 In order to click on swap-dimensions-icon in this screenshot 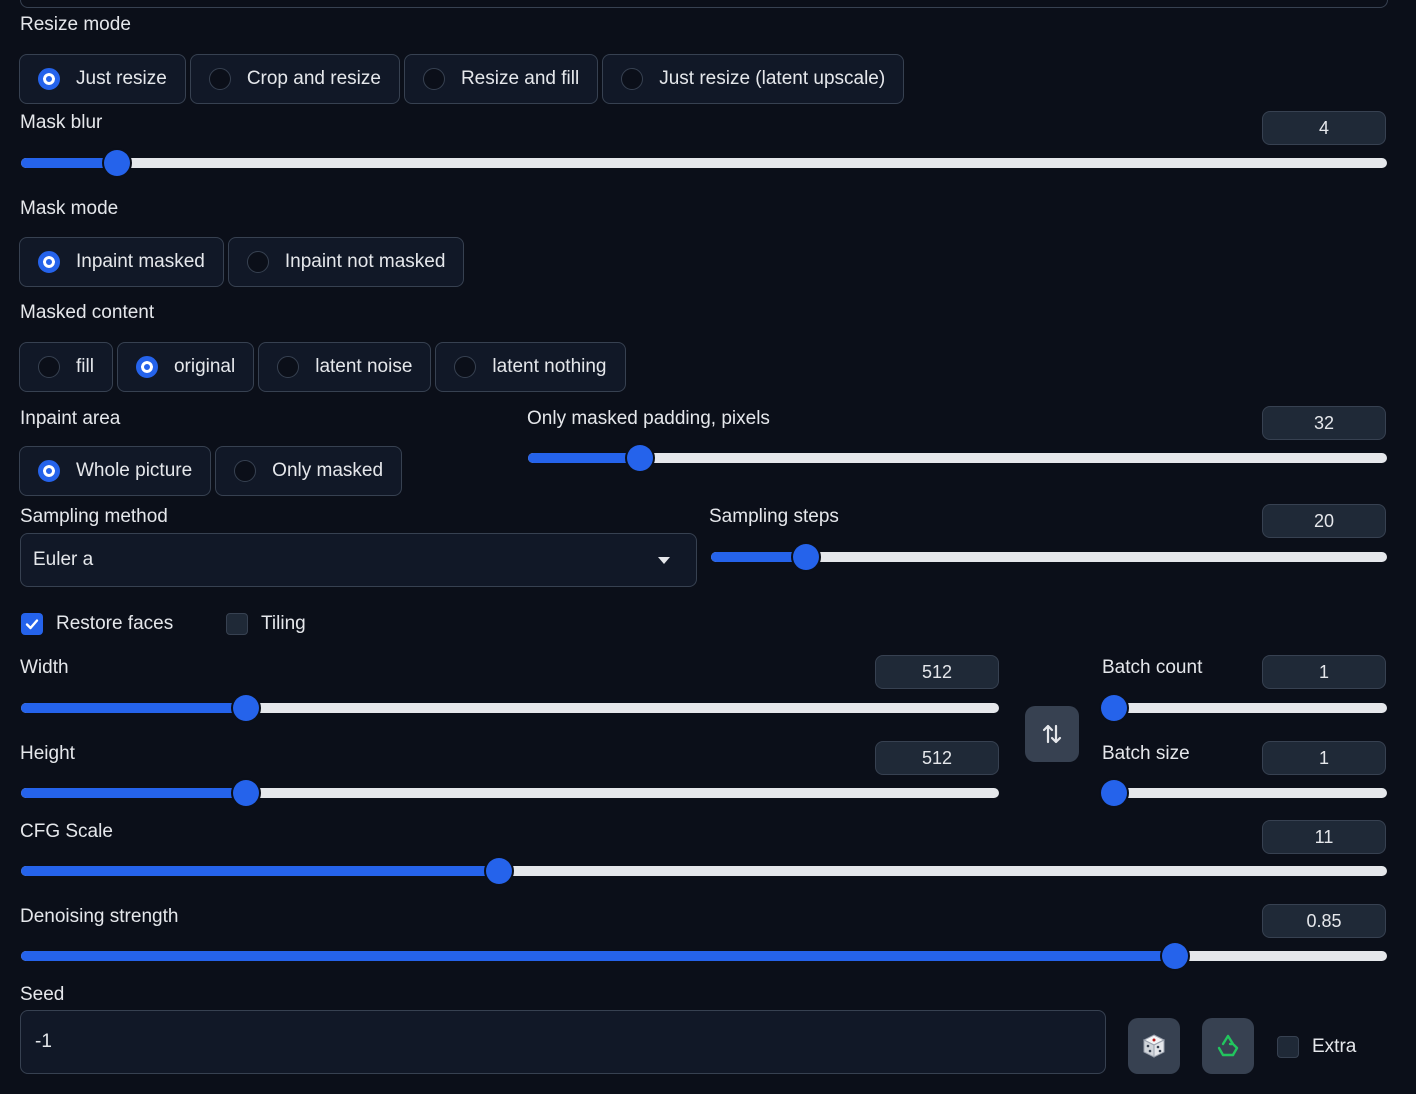, I will do `click(1052, 734)`.